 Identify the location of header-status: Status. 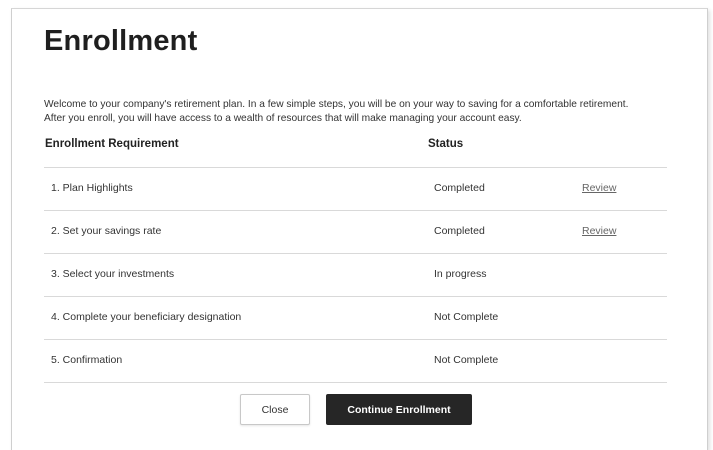
(446, 144).